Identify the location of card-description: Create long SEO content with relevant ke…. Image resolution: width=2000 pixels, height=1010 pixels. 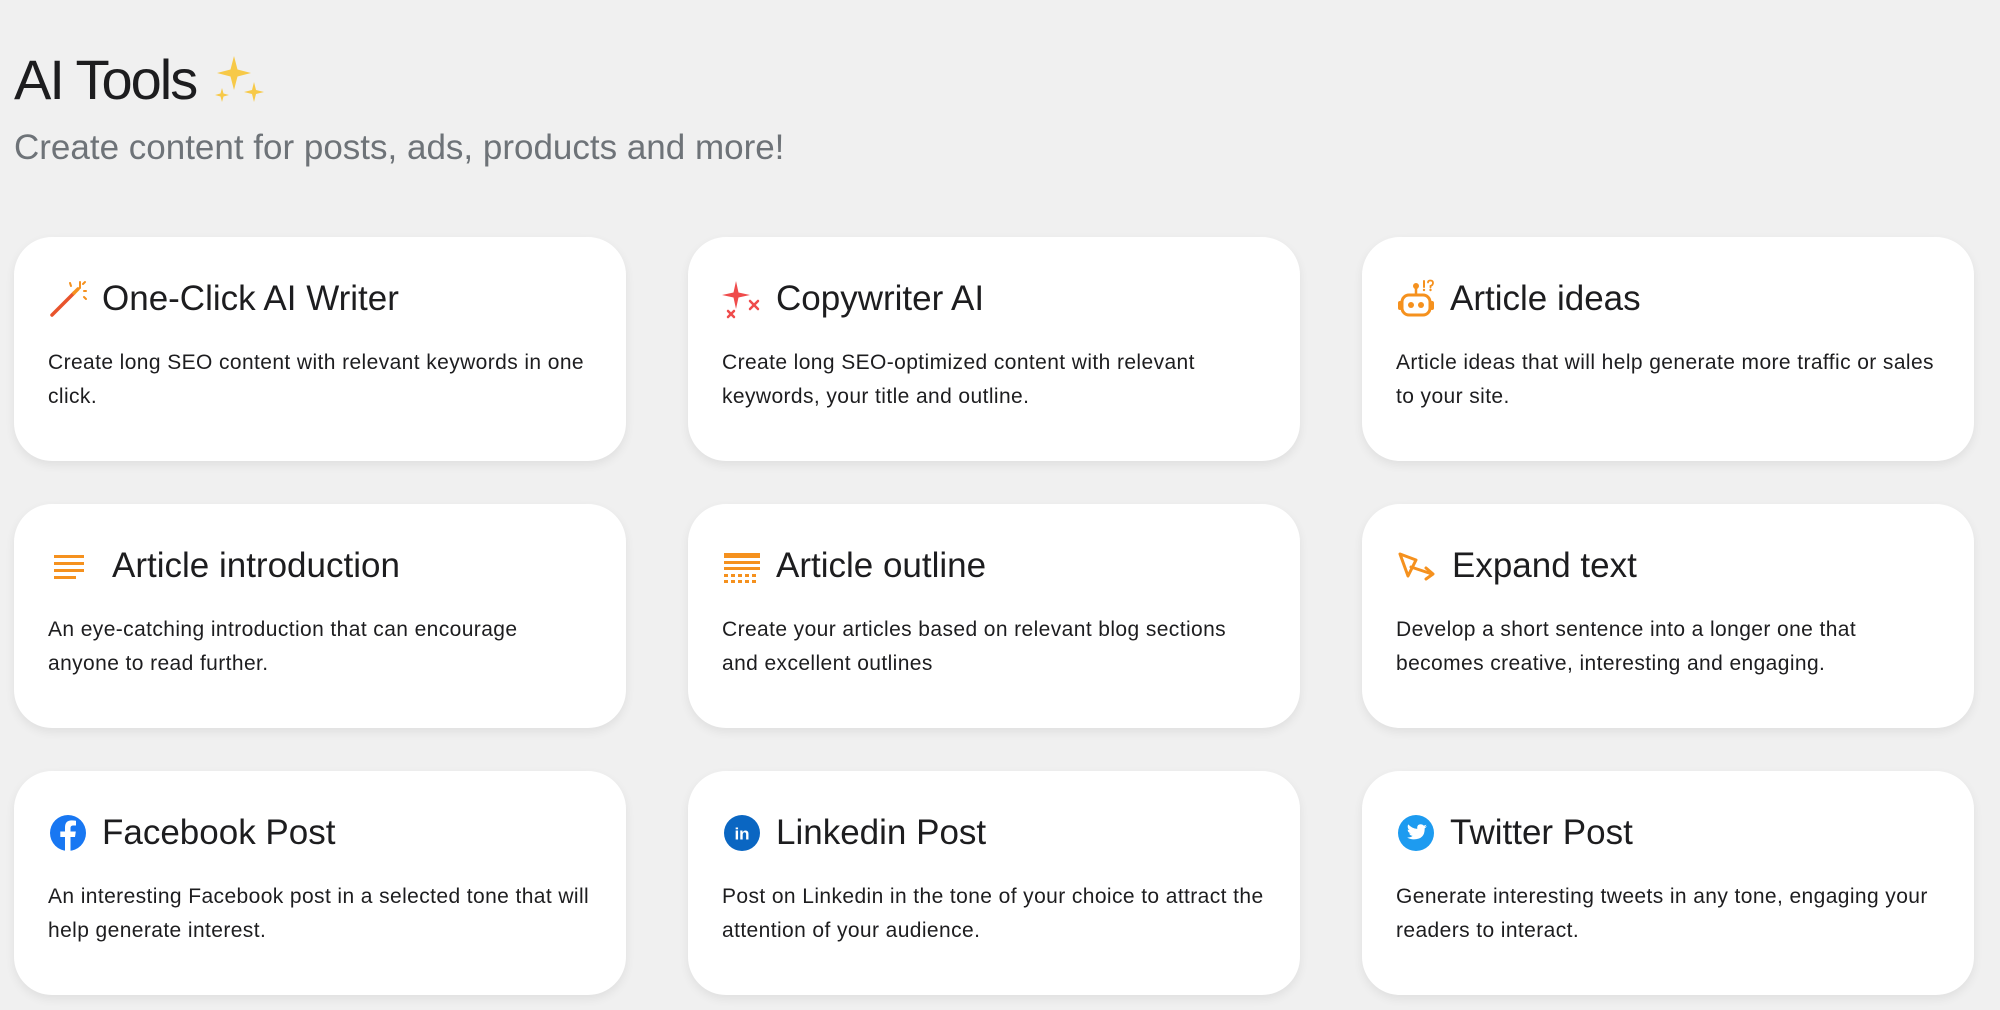
(316, 379).